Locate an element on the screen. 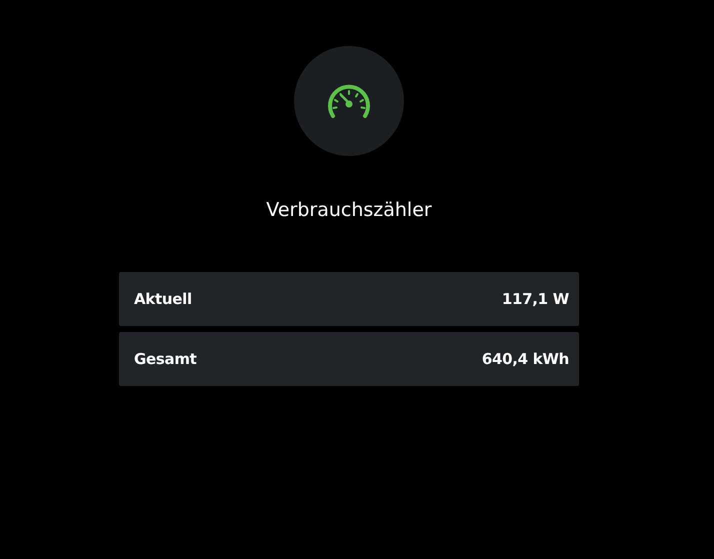 Image resolution: width=714 pixels, height=559 pixels. speedometer-icon is located at coordinates (349, 101).